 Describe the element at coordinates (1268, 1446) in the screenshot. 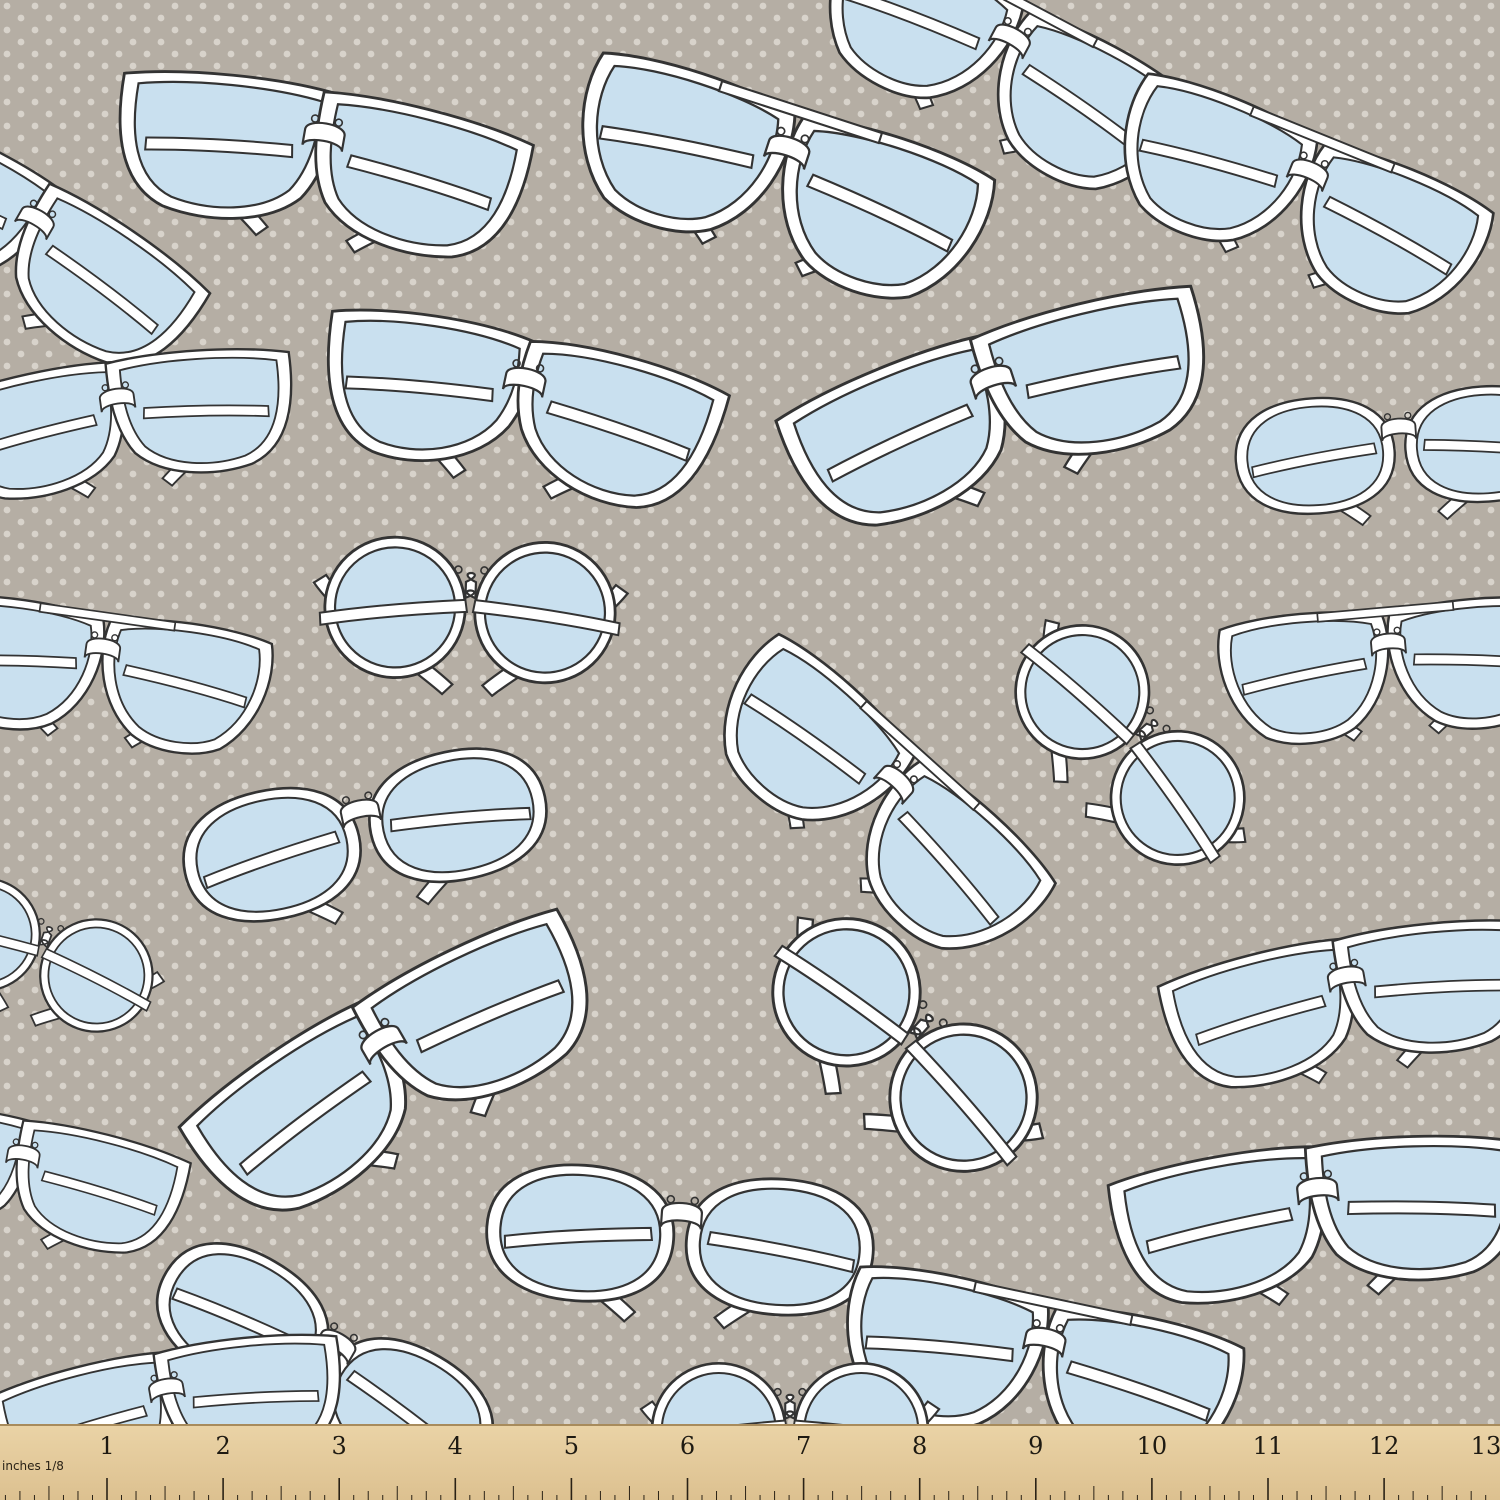

I see `ruler-number: 11` at that location.